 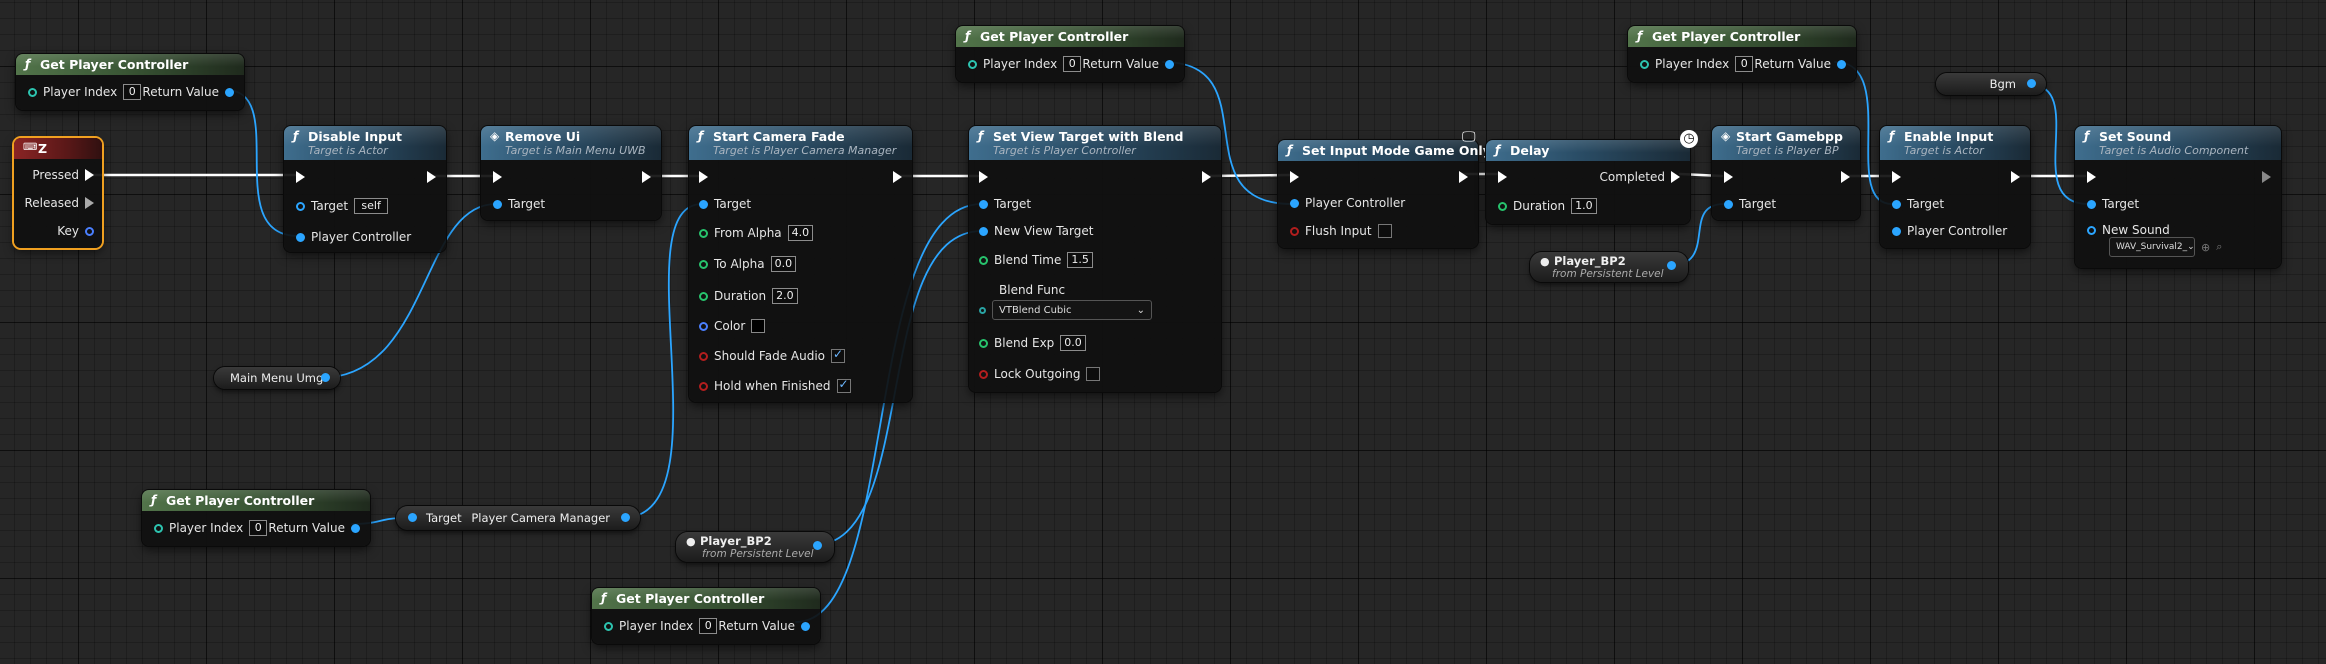 I want to click on duration-pin, so click(x=1502, y=206).